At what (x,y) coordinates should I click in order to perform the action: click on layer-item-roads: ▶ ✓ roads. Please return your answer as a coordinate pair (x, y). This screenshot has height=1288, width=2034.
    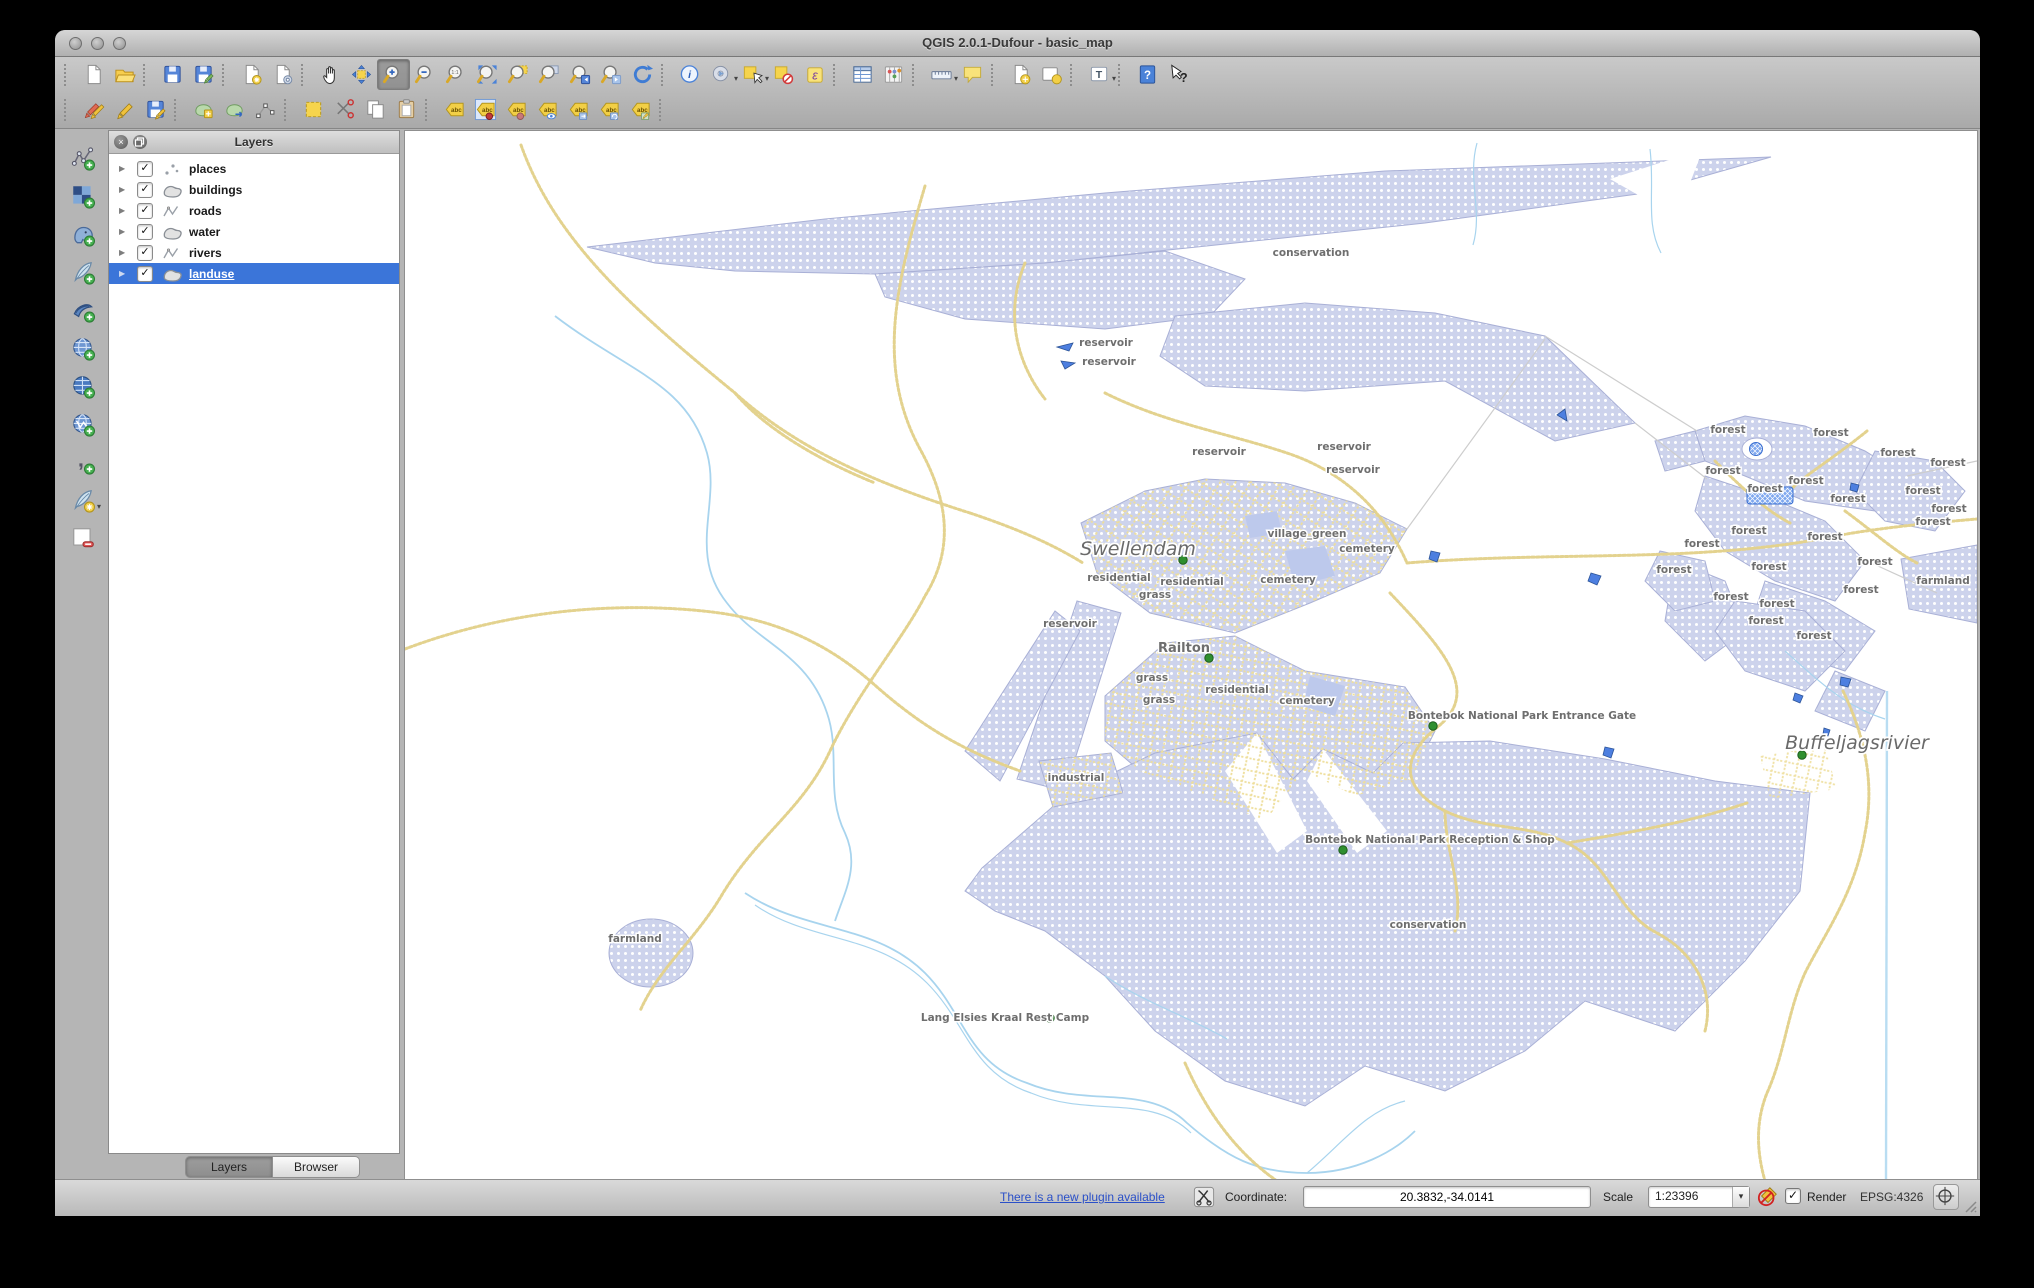
    Looking at the image, I should click on (254, 210).